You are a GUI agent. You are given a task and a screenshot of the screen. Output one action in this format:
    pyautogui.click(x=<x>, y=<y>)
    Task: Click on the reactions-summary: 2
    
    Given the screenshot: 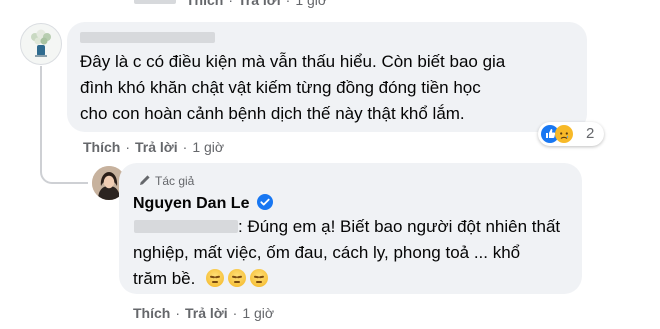 What is the action you would take?
    pyautogui.click(x=571, y=134)
    